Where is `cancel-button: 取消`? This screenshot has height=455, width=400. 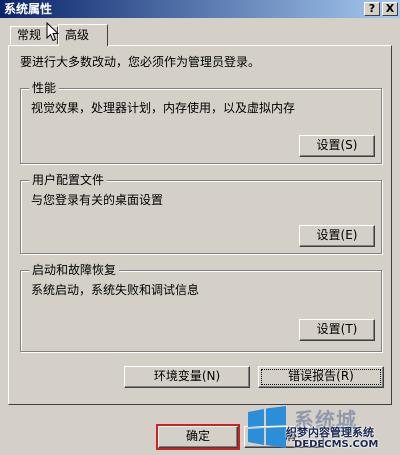
cancel-button: 取消 is located at coordinates (284, 437).